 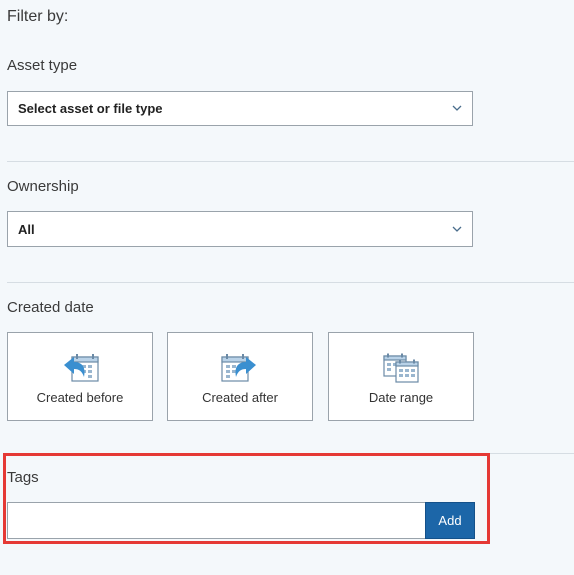 I want to click on calendar-arrow-left-icon, so click(x=80, y=368).